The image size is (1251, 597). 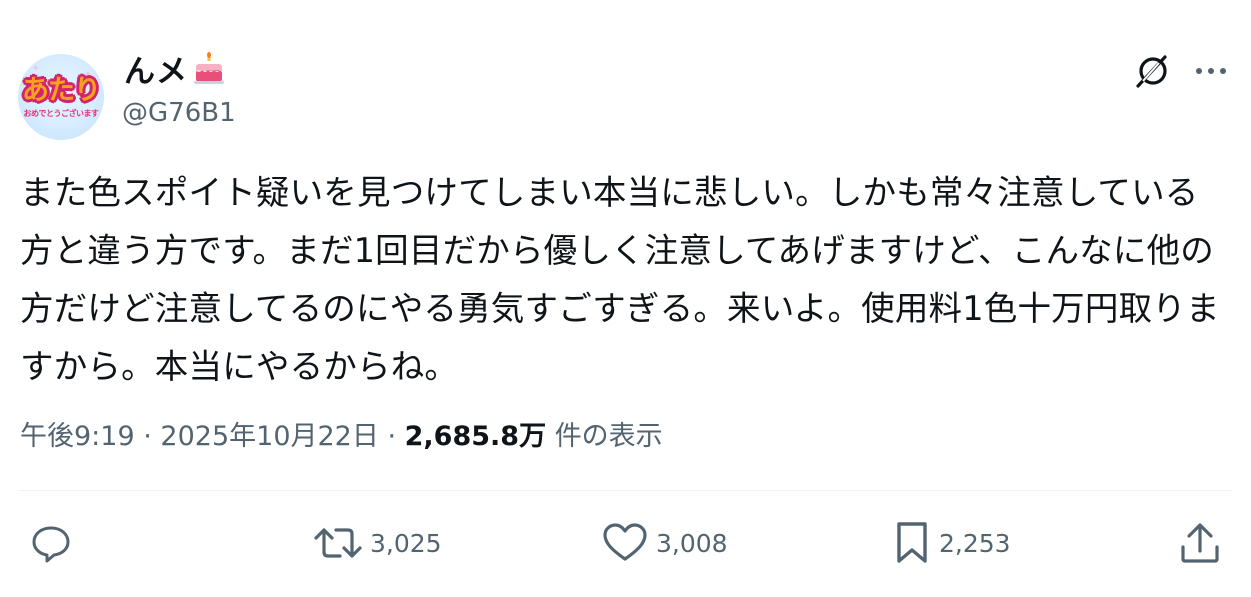 I want to click on tweet-meta: 午後9:19 · 2025年10月22日 · 2,685.8万 件の表示, so click(x=341, y=433).